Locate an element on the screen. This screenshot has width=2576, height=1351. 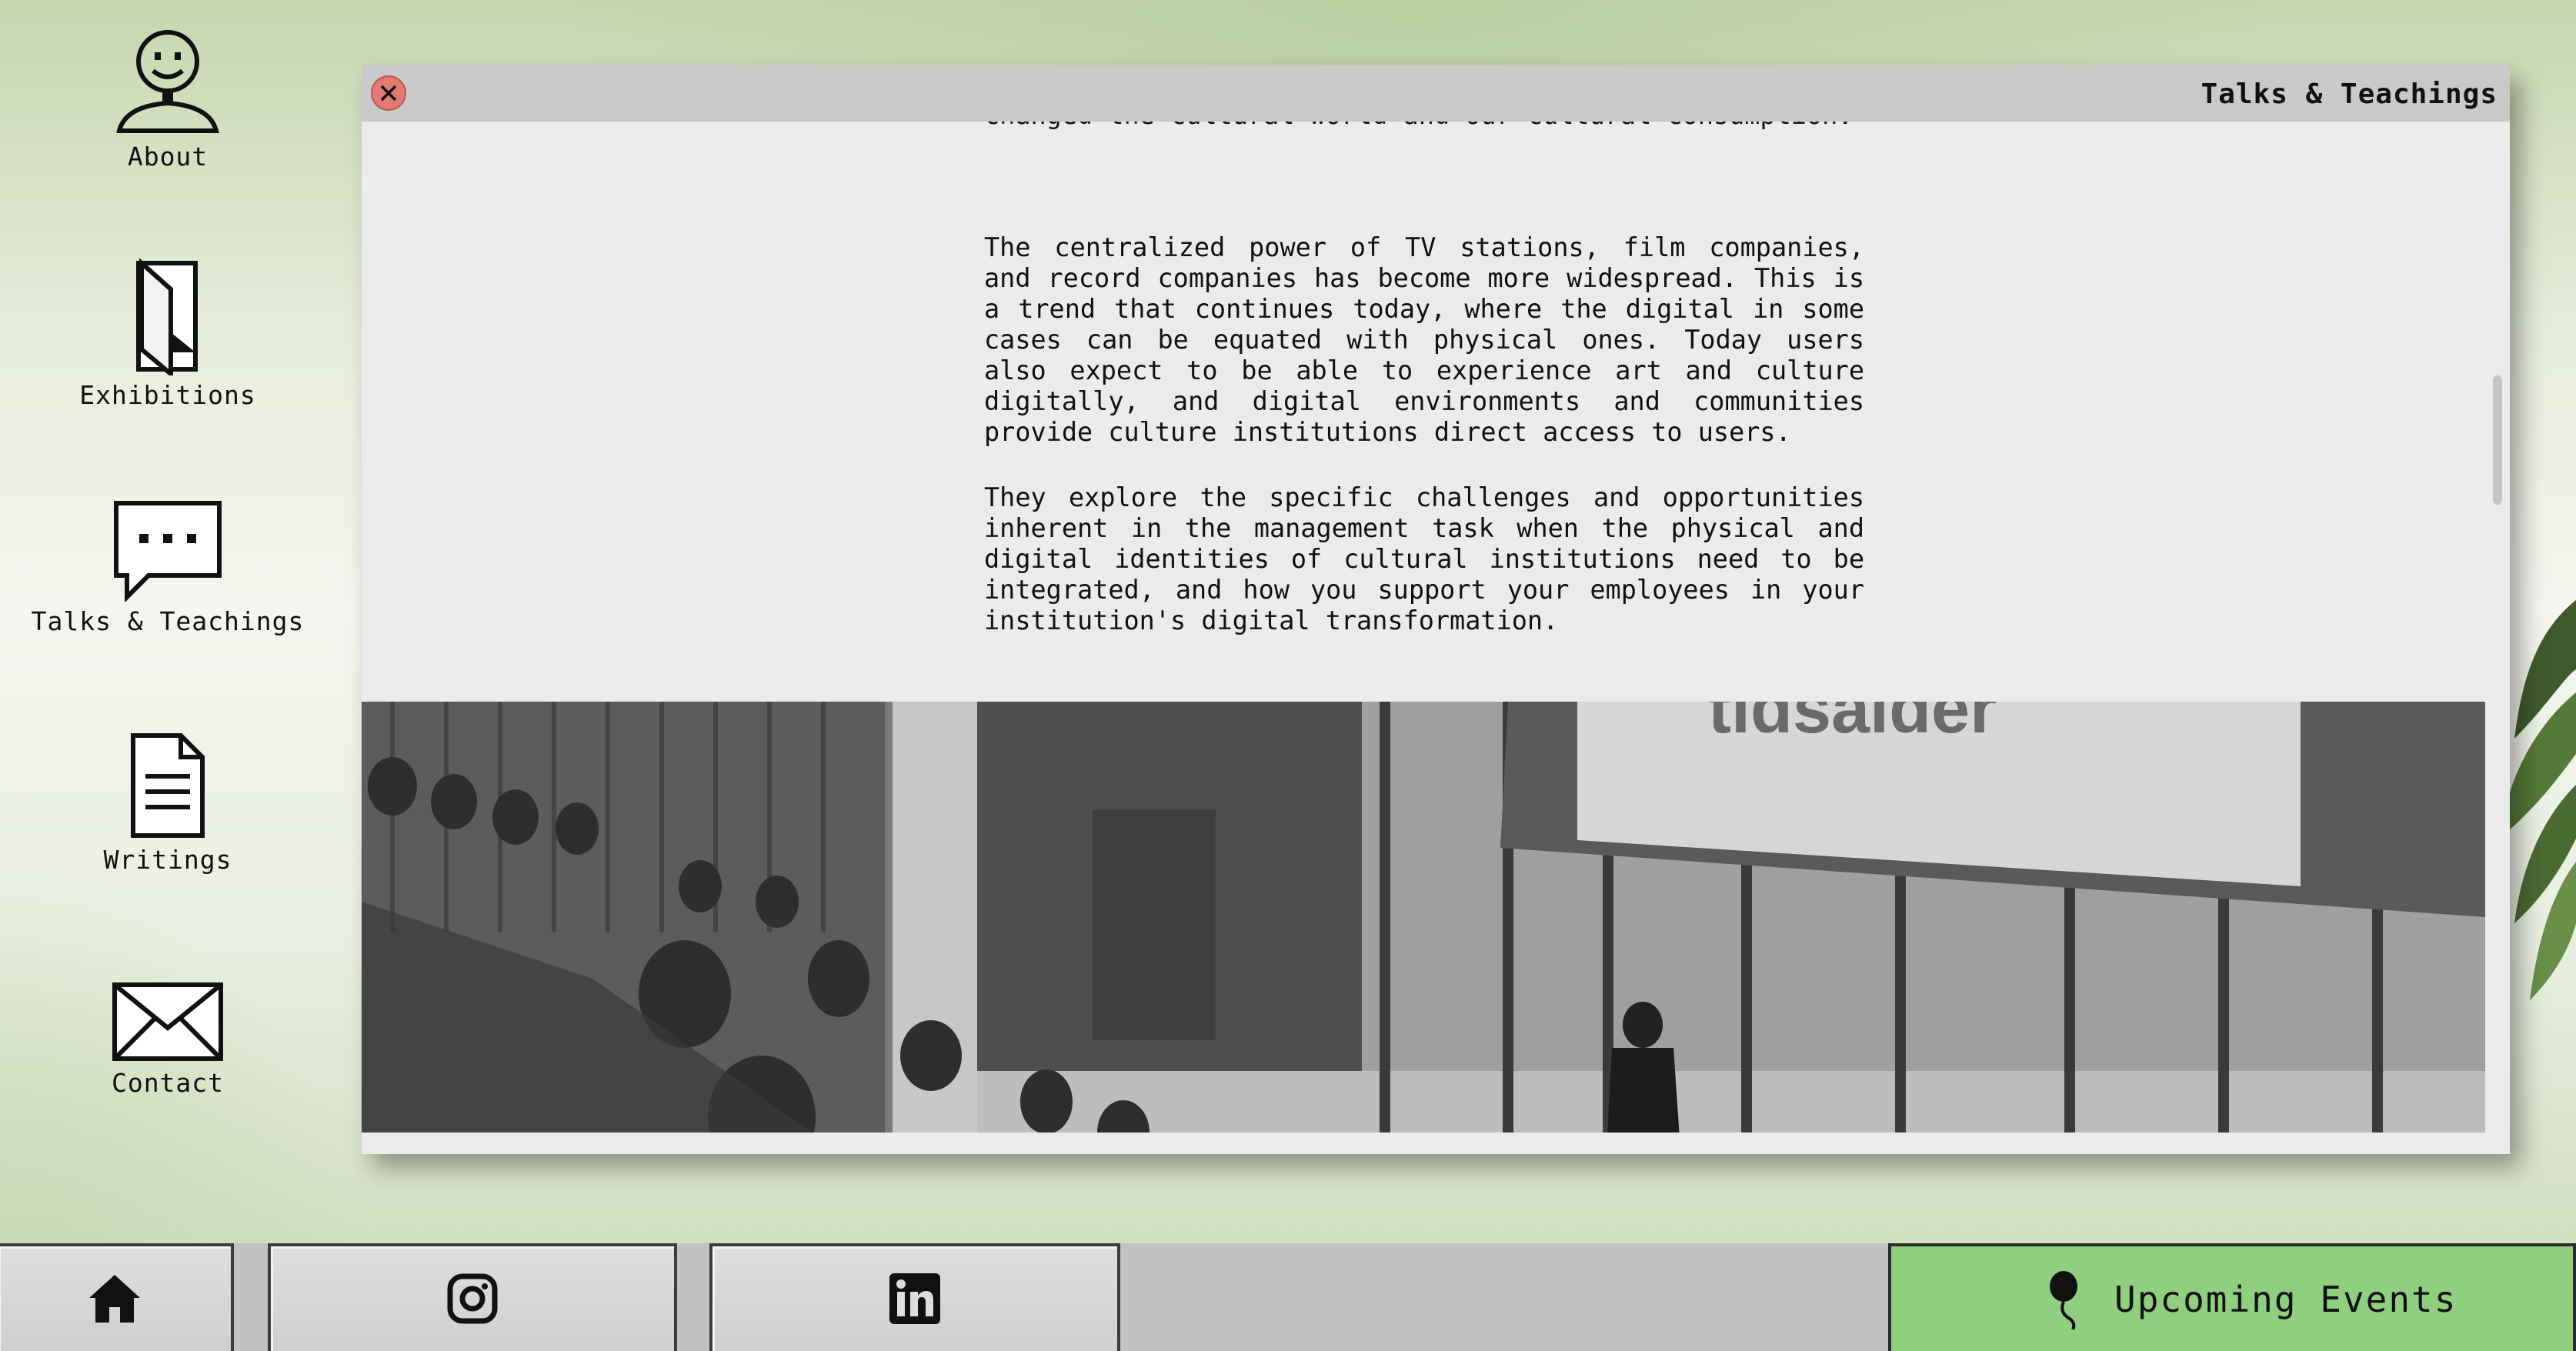
close-icon is located at coordinates (389, 93).